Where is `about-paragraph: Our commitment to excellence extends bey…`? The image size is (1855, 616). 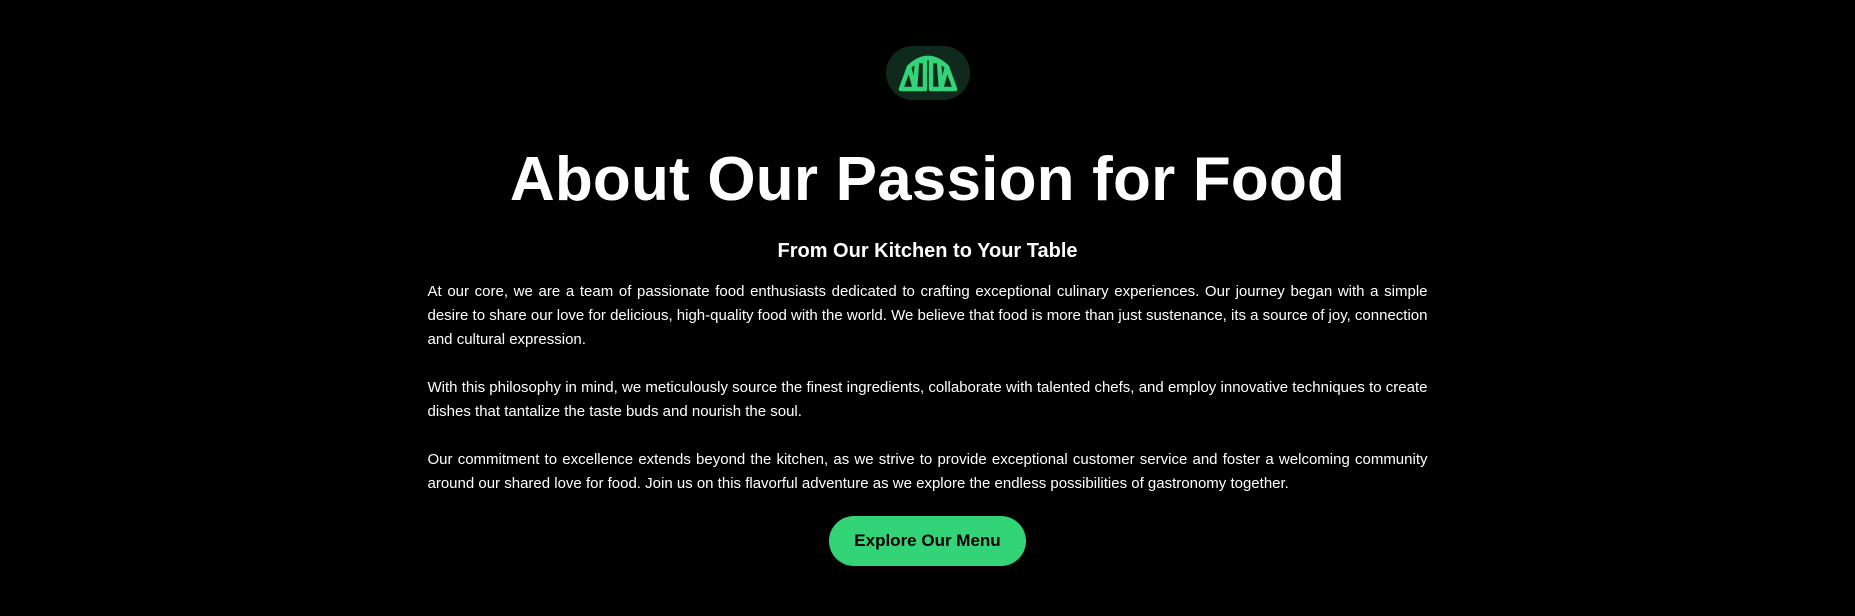
about-paragraph: Our commitment to excellence extends bey… is located at coordinates (927, 471).